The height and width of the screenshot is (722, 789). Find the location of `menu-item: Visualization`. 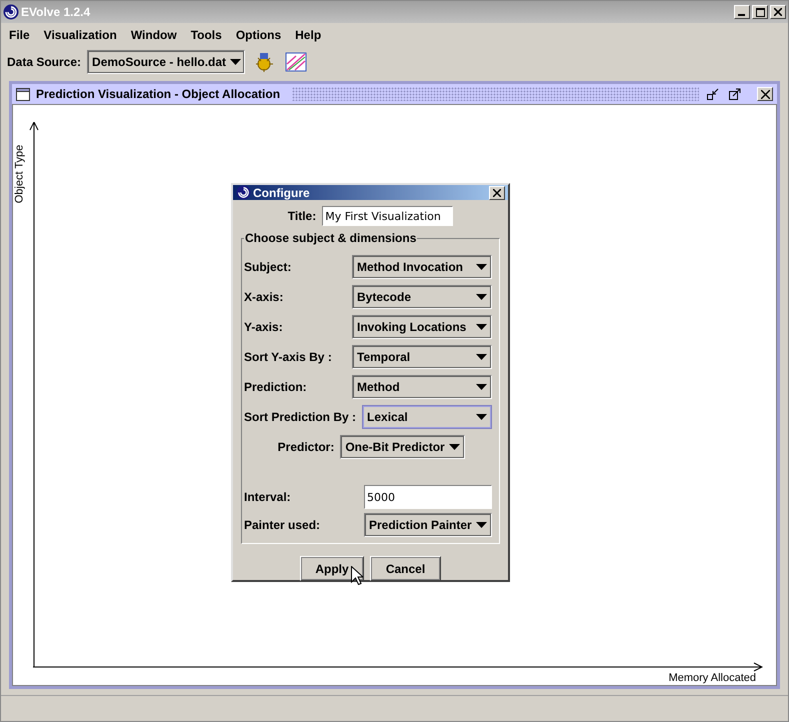

menu-item: Visualization is located at coordinates (80, 35).